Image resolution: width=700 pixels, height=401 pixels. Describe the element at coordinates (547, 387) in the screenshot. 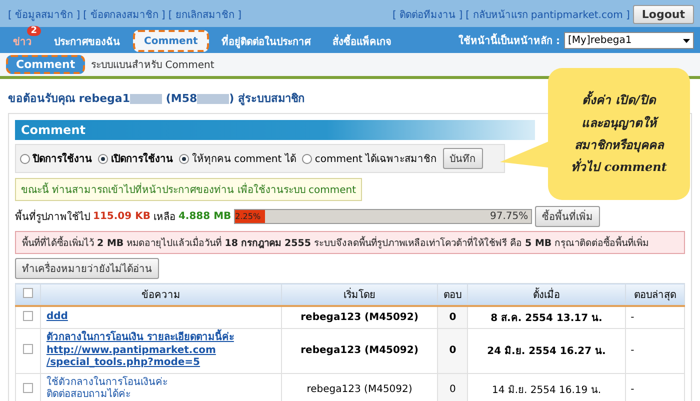

I see `table-cell: 14 มิ.ย. 2554 16.19 น.` at that location.